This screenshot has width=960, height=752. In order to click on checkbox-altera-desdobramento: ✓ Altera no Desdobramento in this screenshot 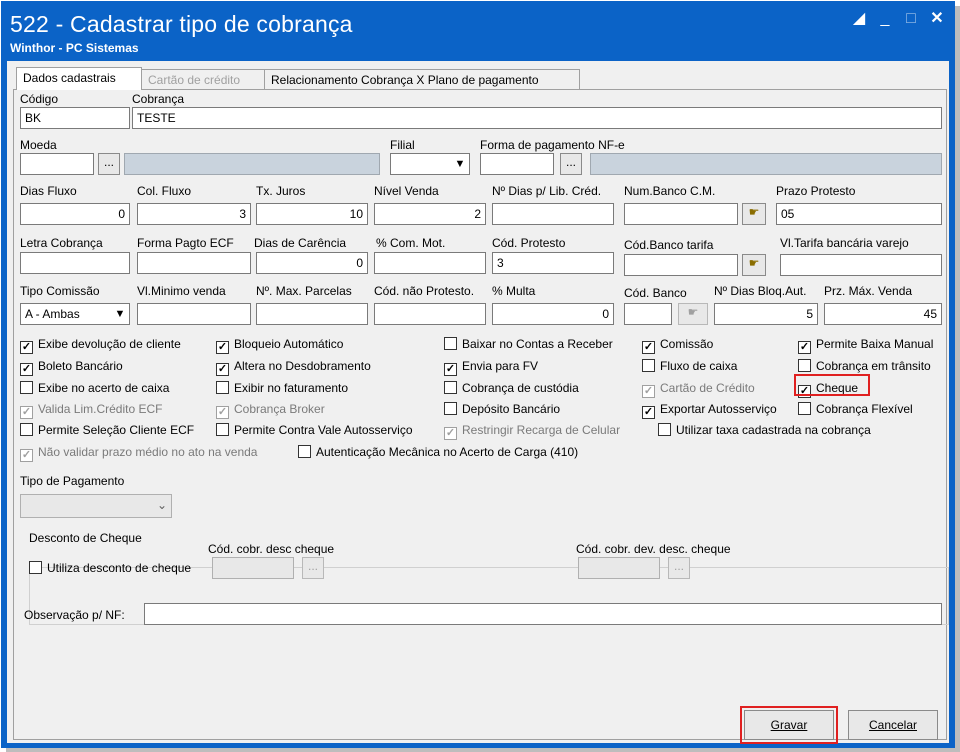, I will do `click(293, 367)`.